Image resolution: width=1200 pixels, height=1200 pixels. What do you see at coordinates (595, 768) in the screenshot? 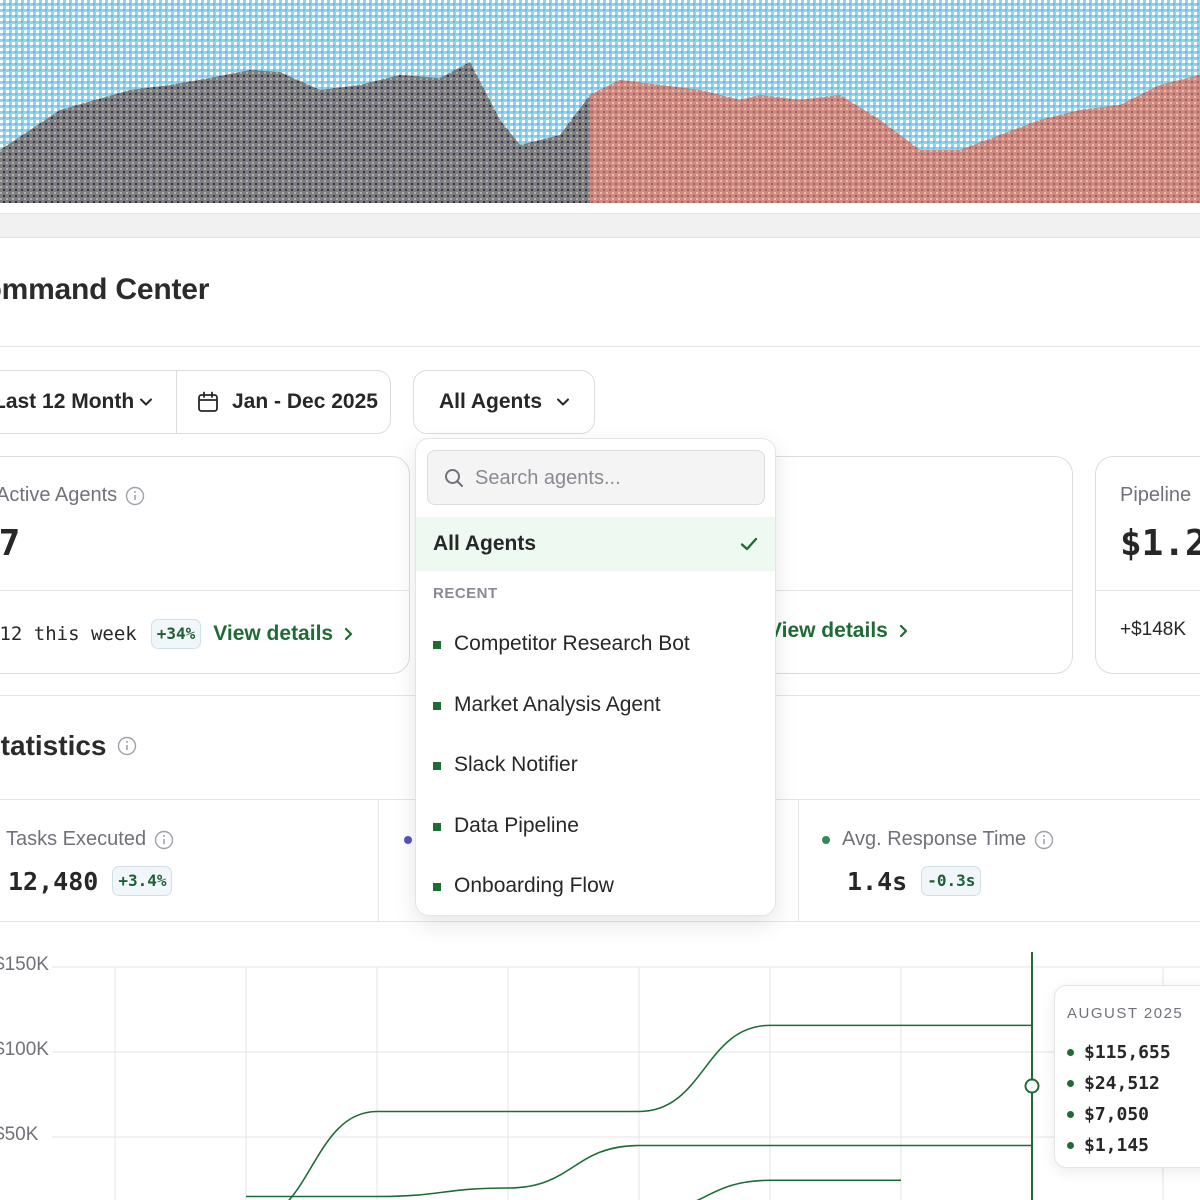
I see `dropdown-option-agent: Slack Notifier` at bounding box center [595, 768].